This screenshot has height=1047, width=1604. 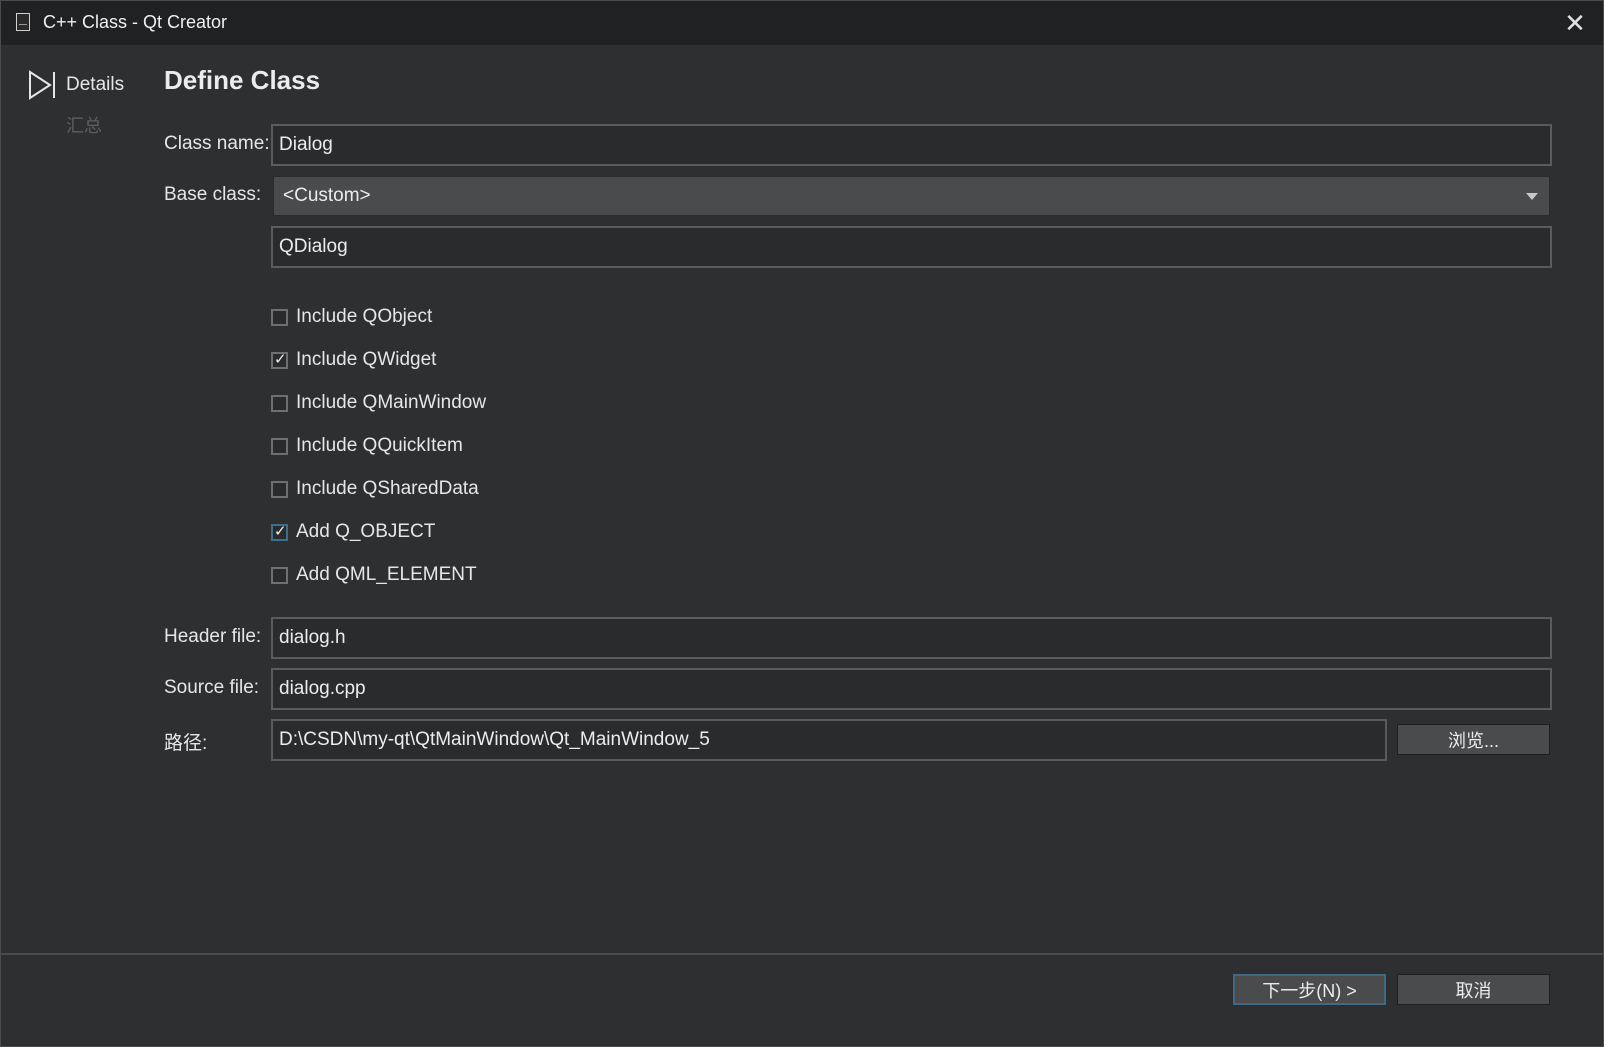 I want to click on base-class-label: Base class:, so click(x=213, y=194).